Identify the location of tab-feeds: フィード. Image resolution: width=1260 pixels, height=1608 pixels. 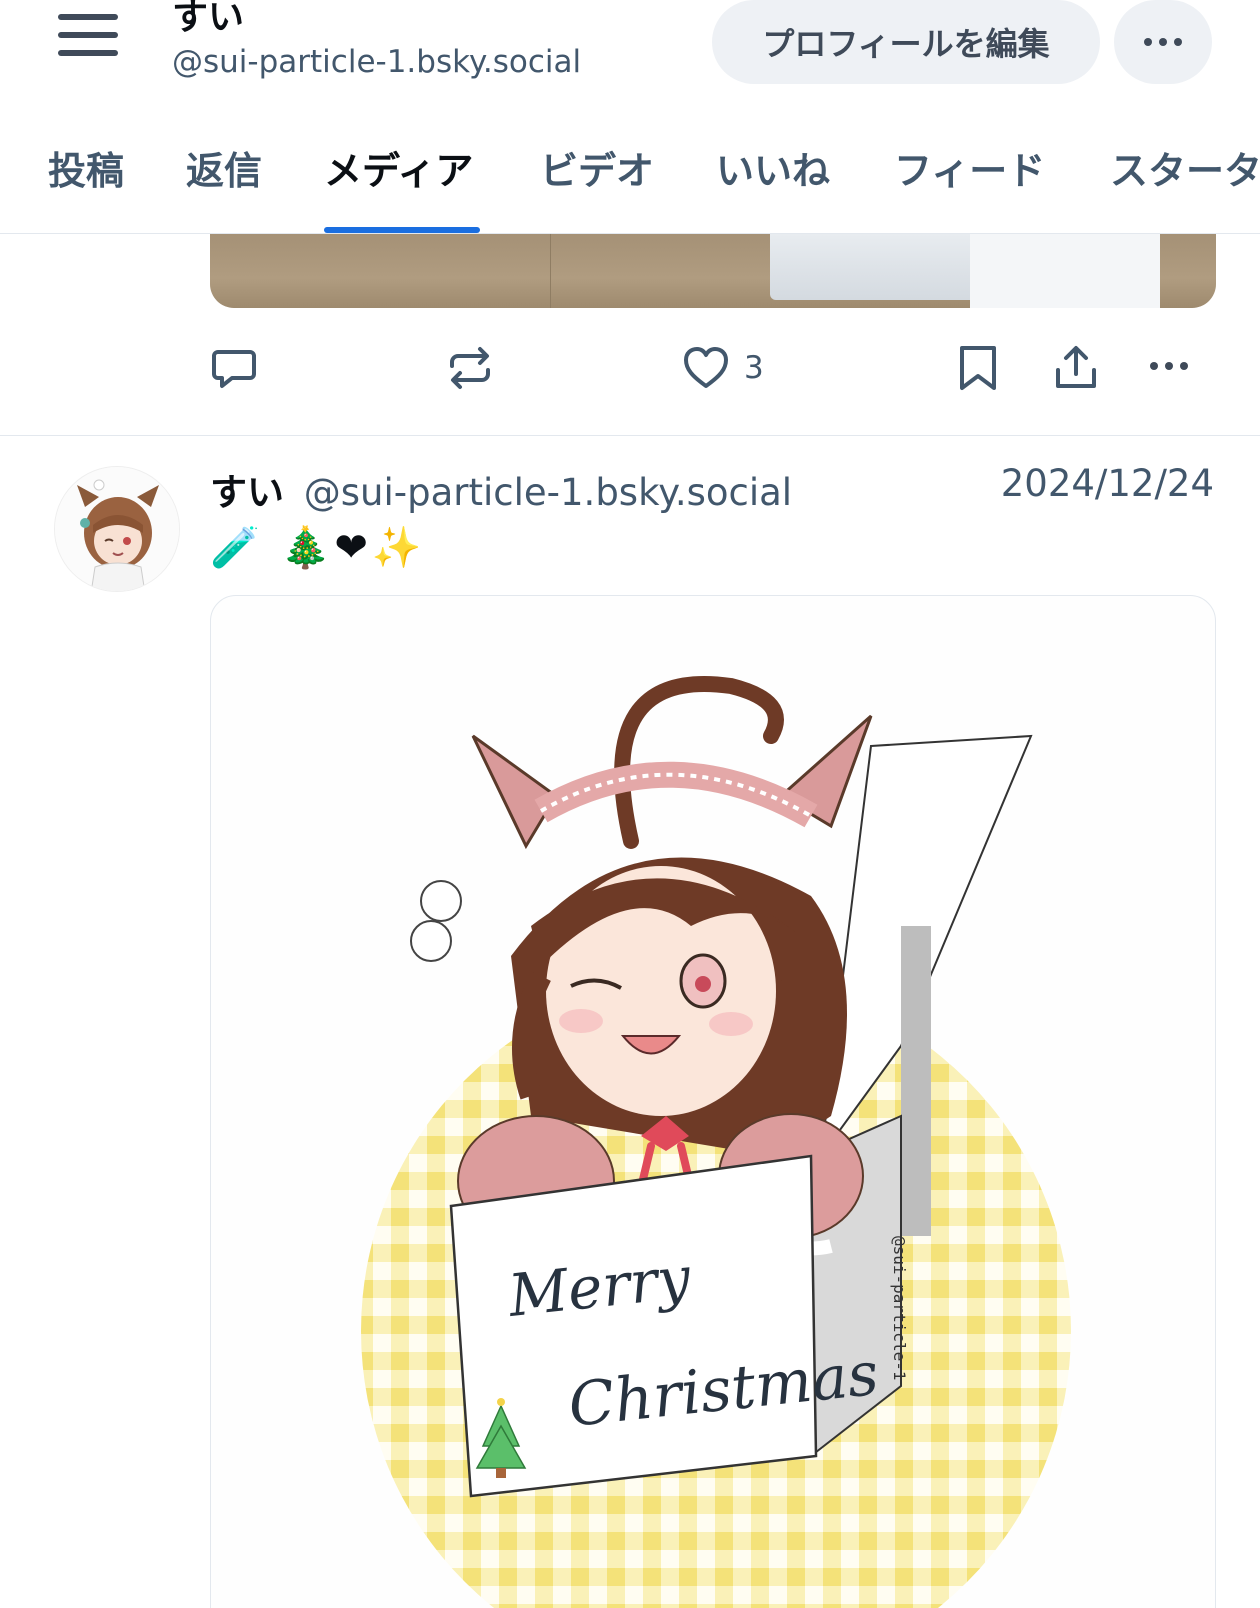
(969, 167).